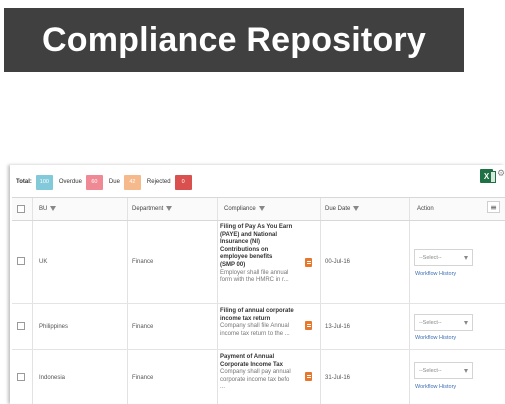 The width and height of the screenshot is (505, 404). What do you see at coordinates (246, 257) in the screenshot?
I see `compliance-title-line: employee benefits` at bounding box center [246, 257].